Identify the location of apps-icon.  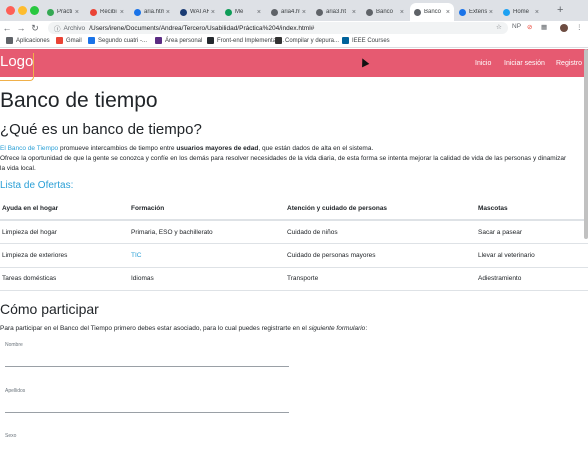
(9, 40).